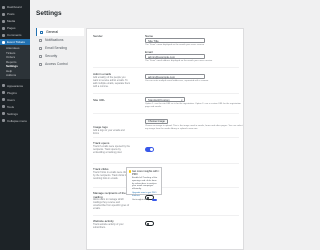  I want to click on submenu-item: Addons, so click(15, 75).